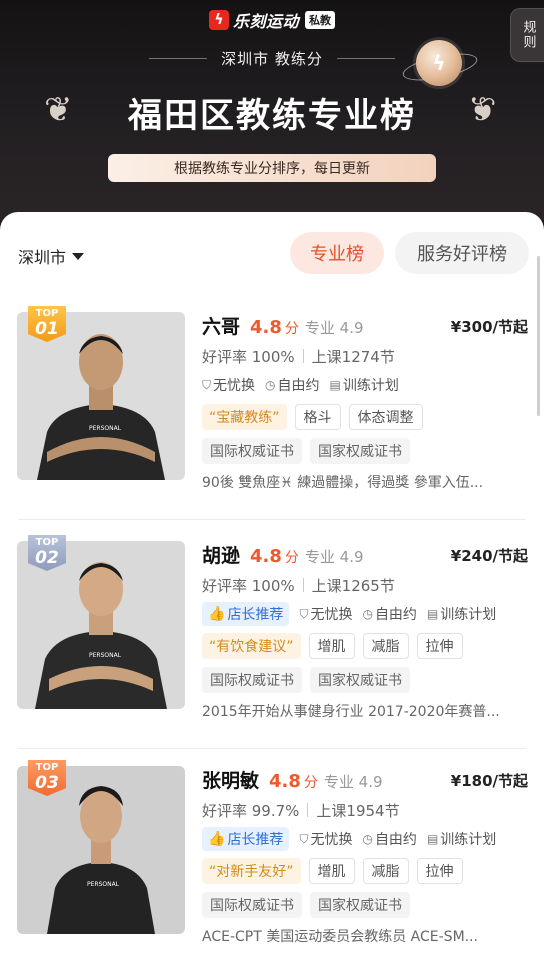 The image size is (544, 966). What do you see at coordinates (272, 168) in the screenshot?
I see `ranking-description: 根据教练专业分排序，每日更新` at bounding box center [272, 168].